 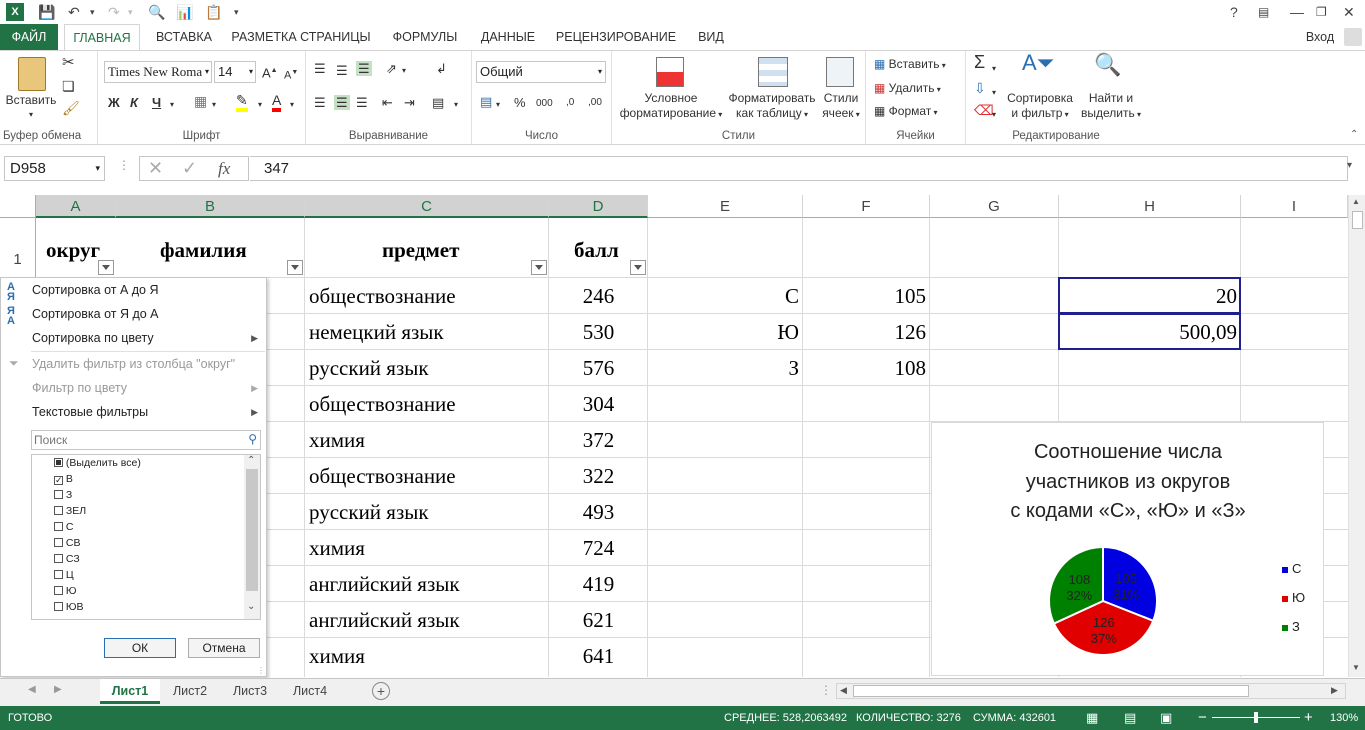 I want to click on fill-down-icon: ⇩, so click(x=980, y=88).